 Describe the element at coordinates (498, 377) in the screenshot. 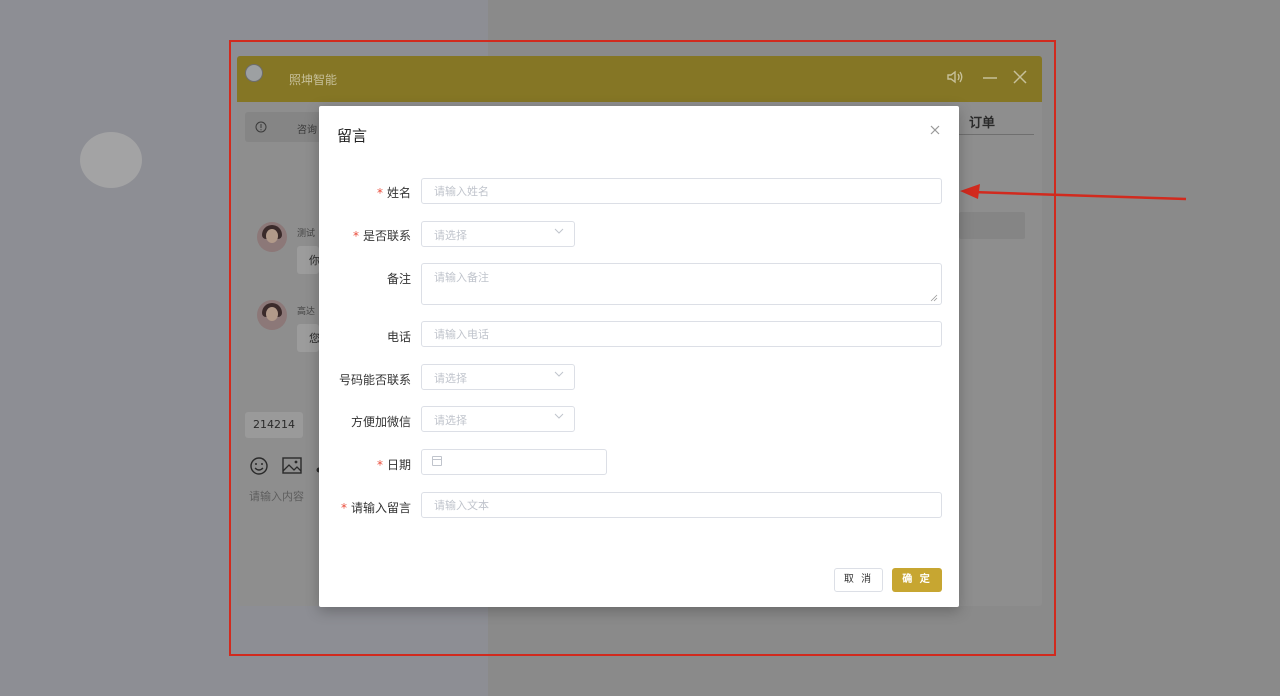

I see `phone-reachable-select: 请选择` at that location.